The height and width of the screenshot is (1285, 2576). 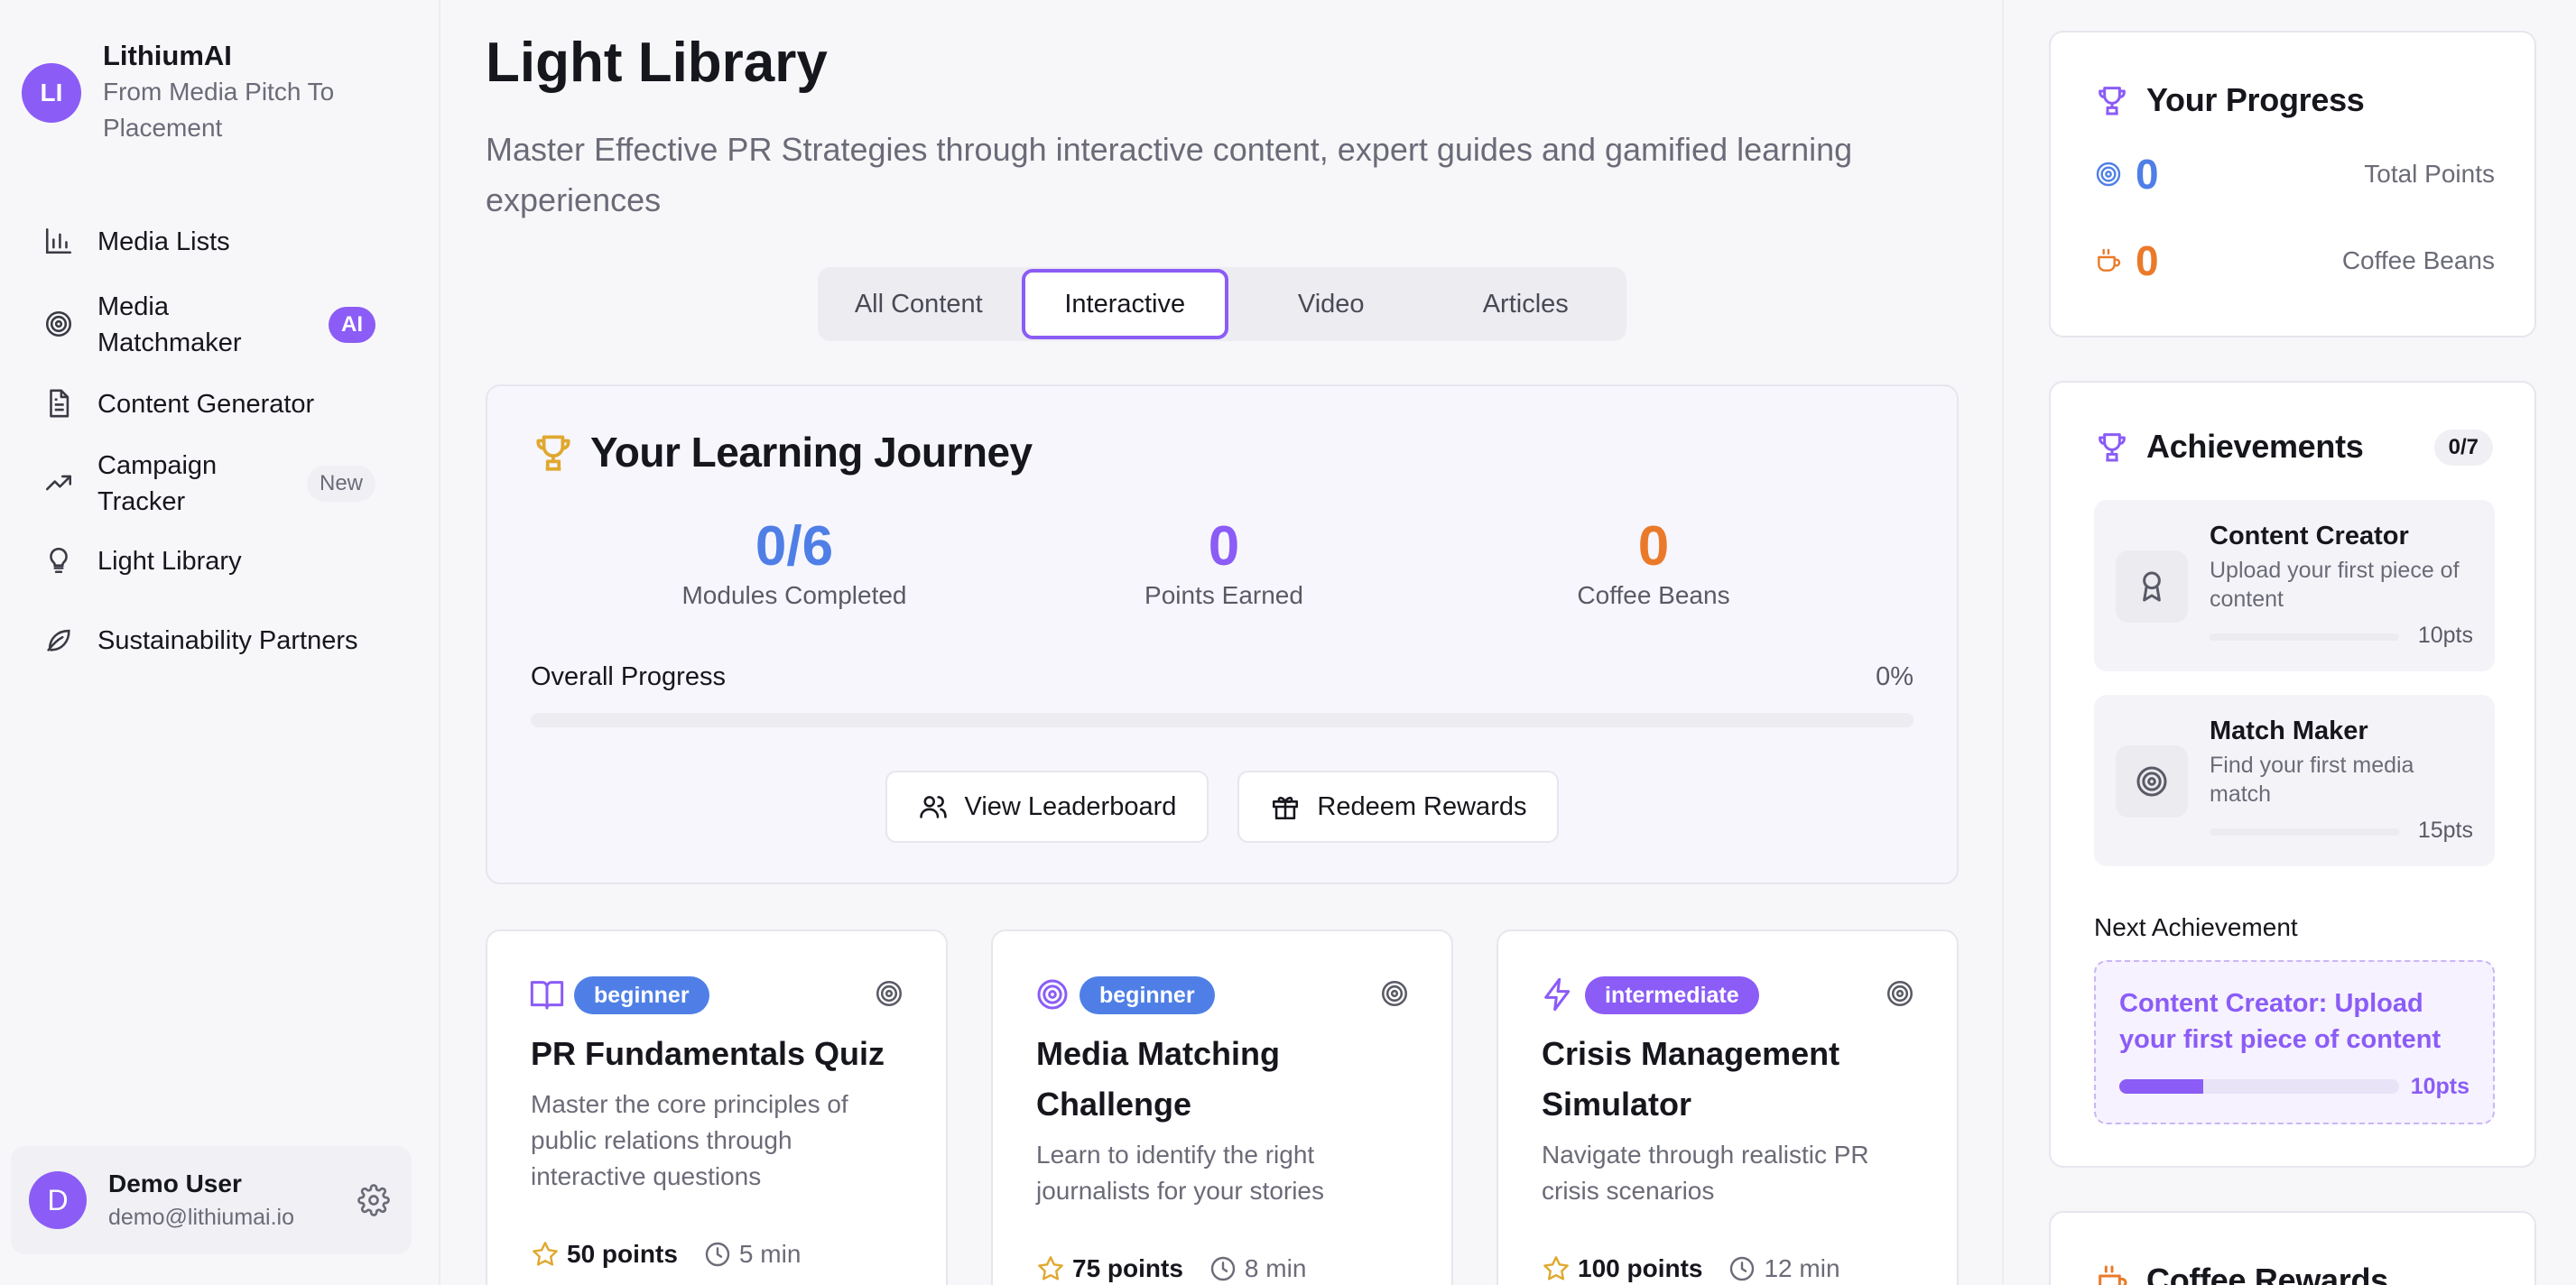 What do you see at coordinates (547, 994) in the screenshot?
I see `book-open-icon` at bounding box center [547, 994].